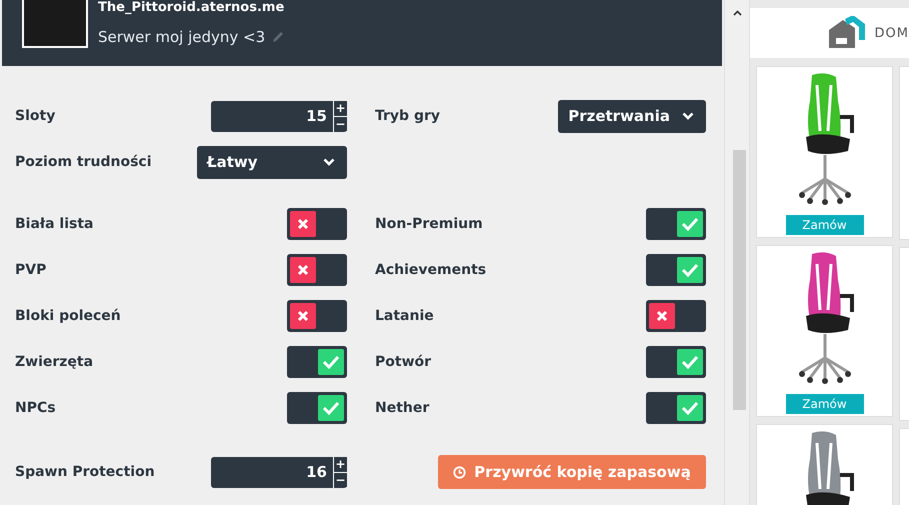  What do you see at coordinates (30, 270) in the screenshot?
I see `setting-label: PVP` at bounding box center [30, 270].